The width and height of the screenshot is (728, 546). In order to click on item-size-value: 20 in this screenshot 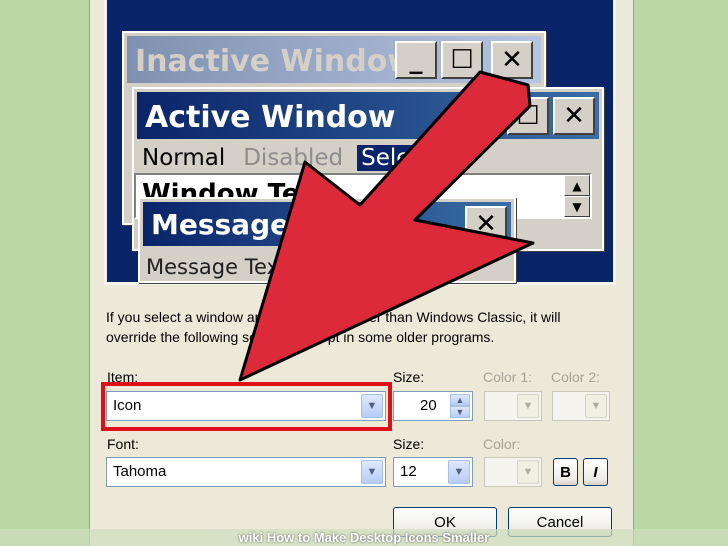, I will do `click(428, 405)`.